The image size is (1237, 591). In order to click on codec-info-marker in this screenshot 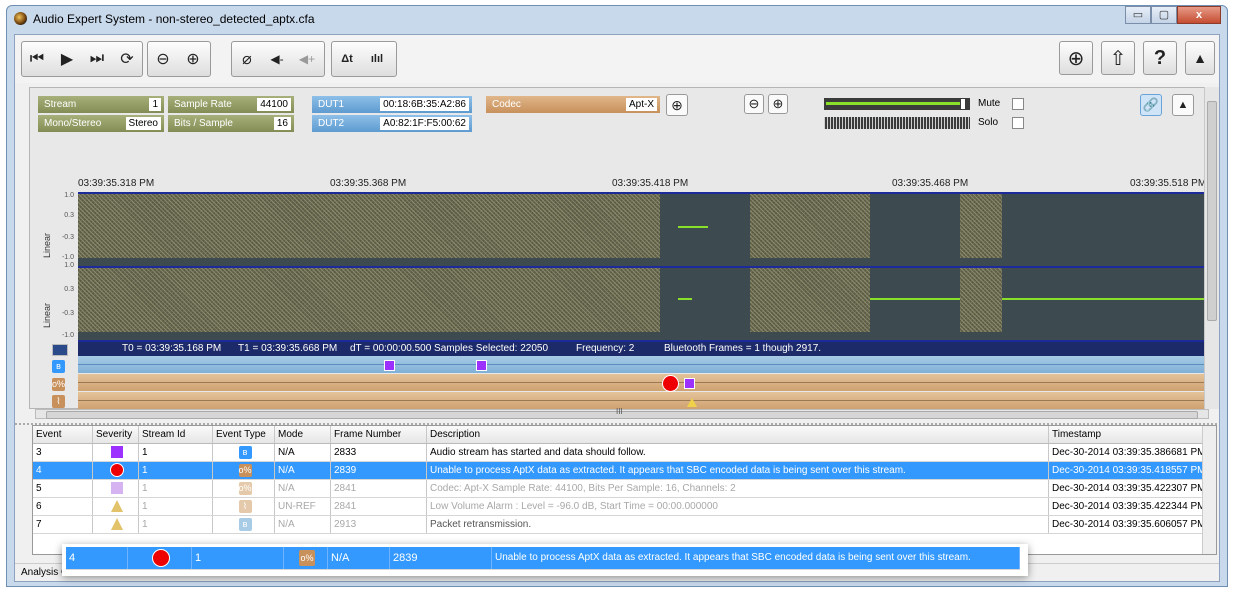, I will do `click(689, 383)`.